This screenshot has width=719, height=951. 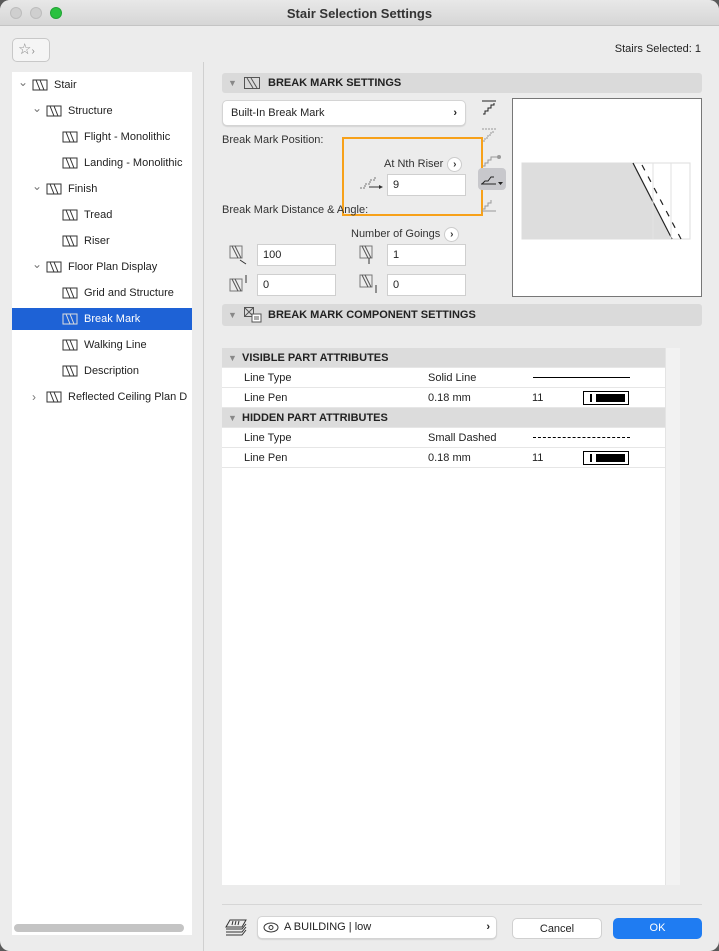 I want to click on position-above-icon, so click(x=491, y=135).